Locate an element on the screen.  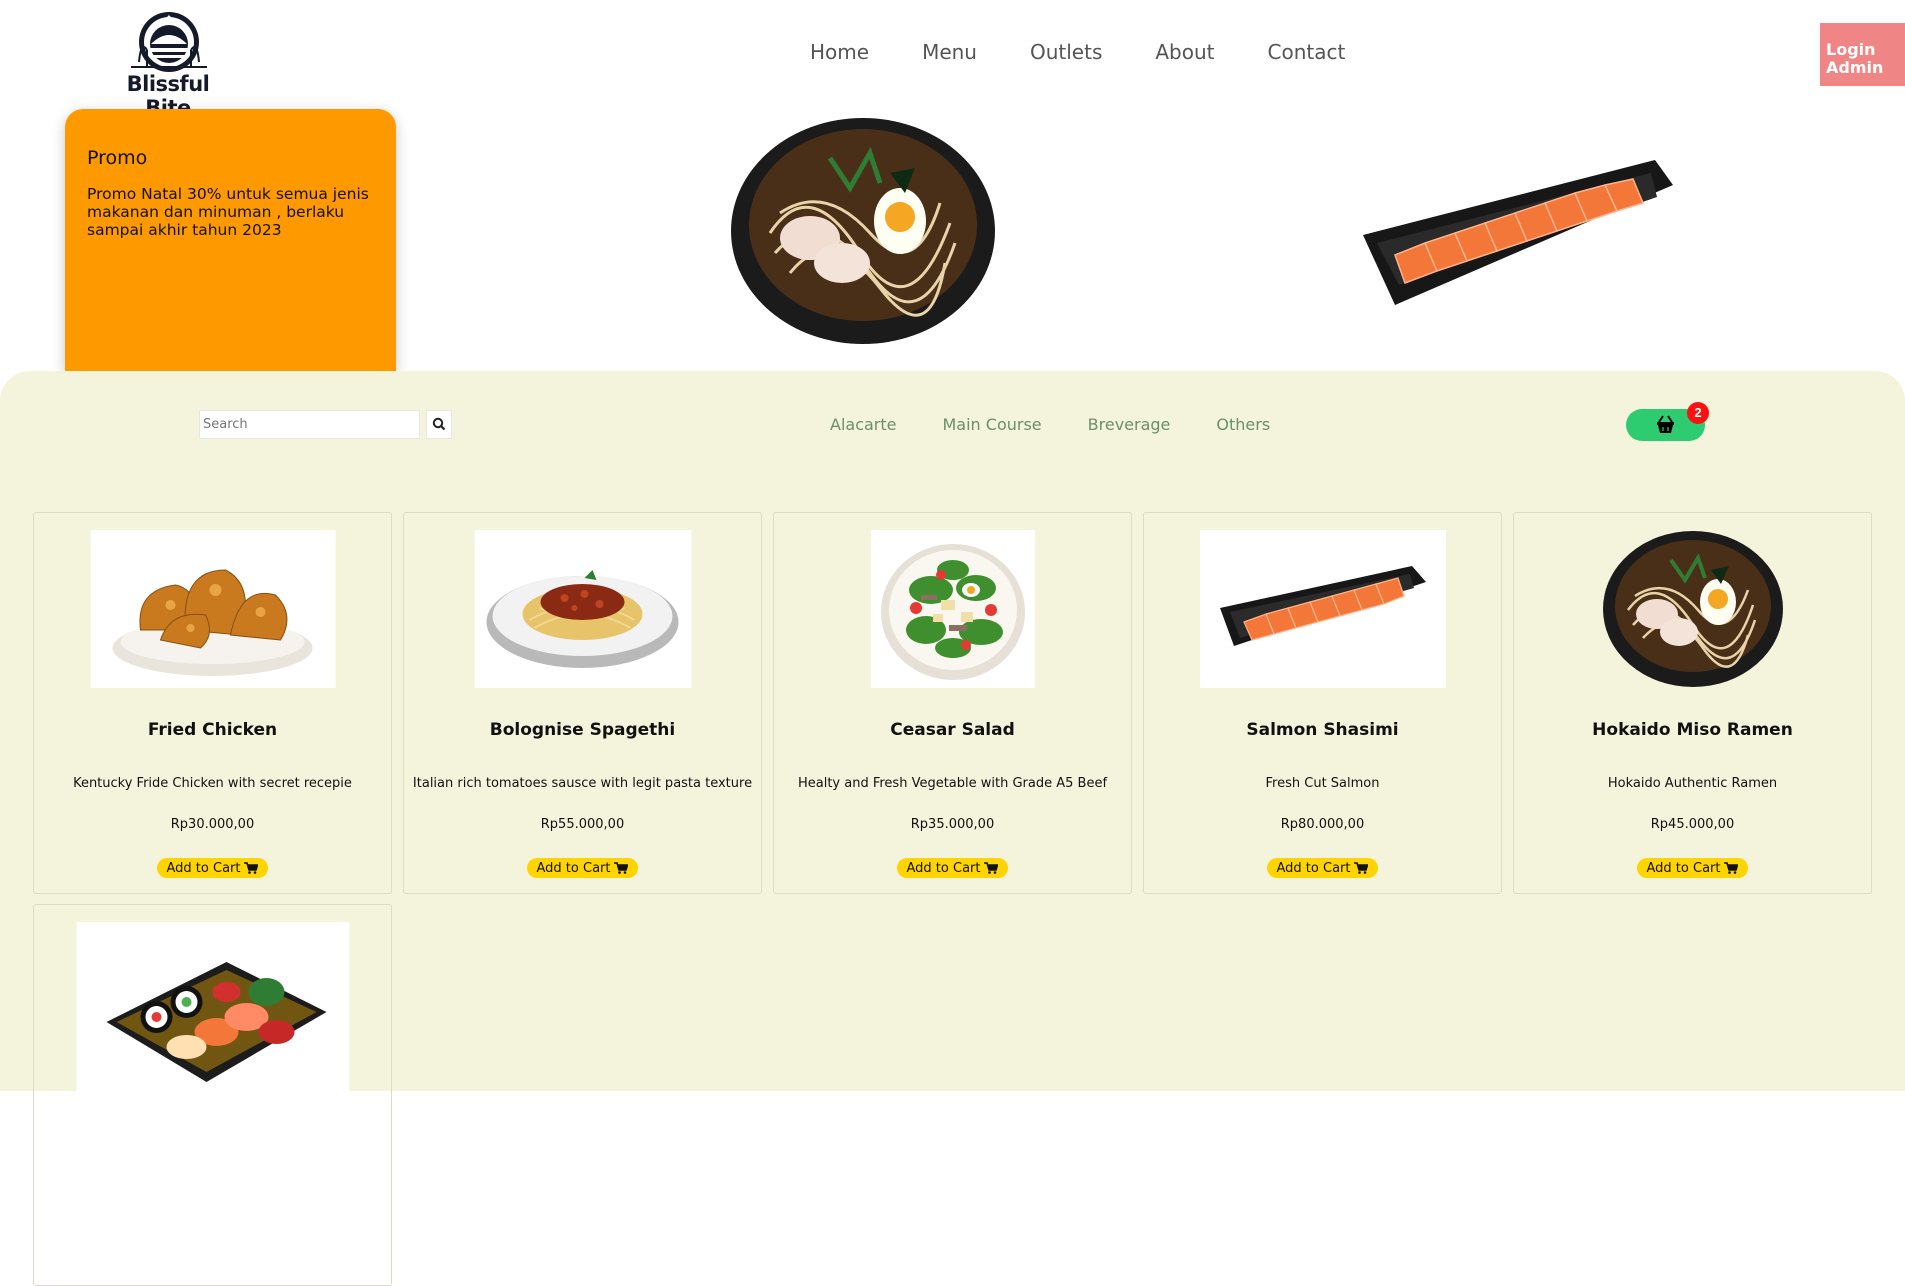
cart-count-badge: 2 is located at coordinates (1698, 413).